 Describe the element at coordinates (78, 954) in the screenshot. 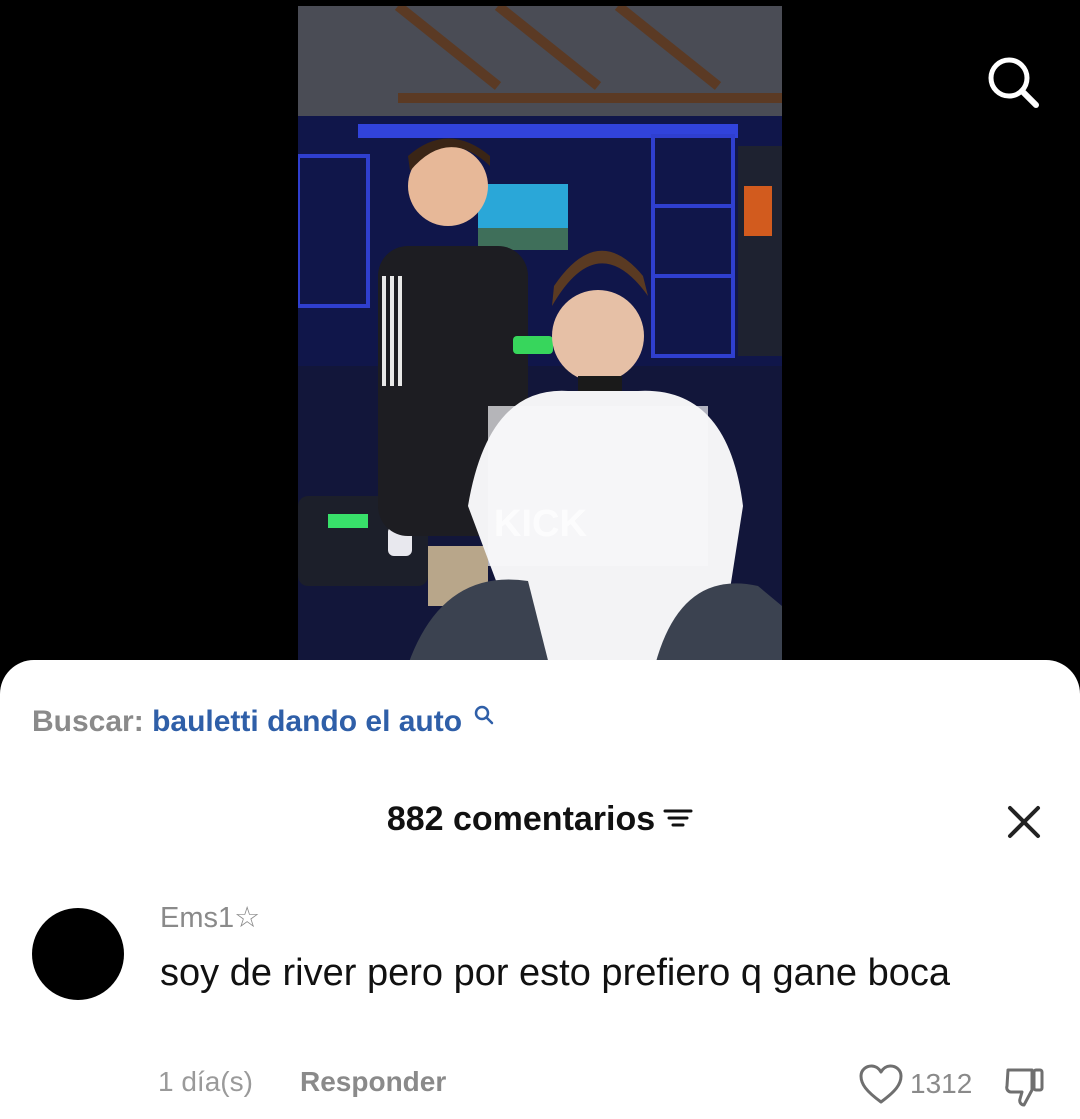

I see `avatar` at that location.